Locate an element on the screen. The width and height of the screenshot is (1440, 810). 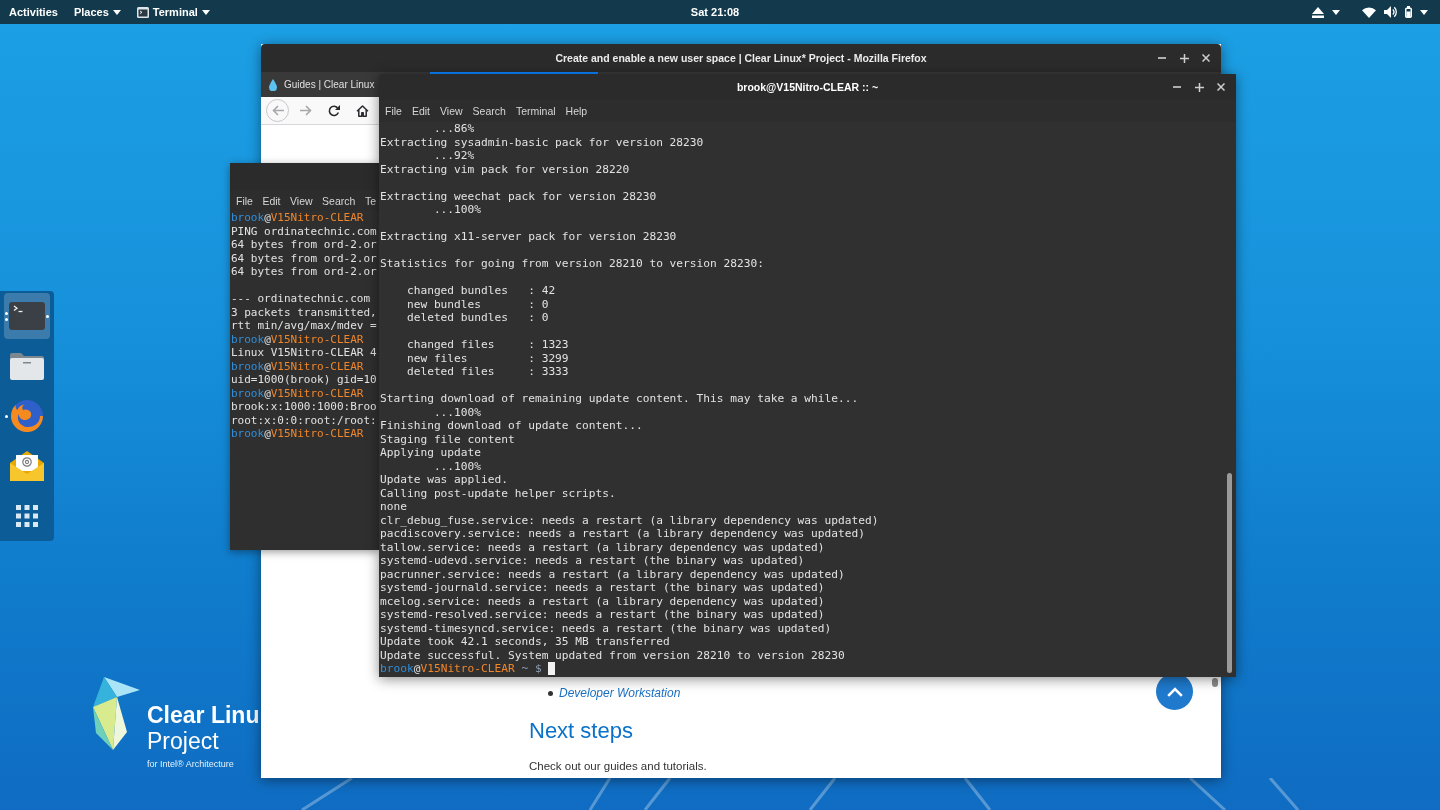
dock-item is located at coordinates (27, 316).